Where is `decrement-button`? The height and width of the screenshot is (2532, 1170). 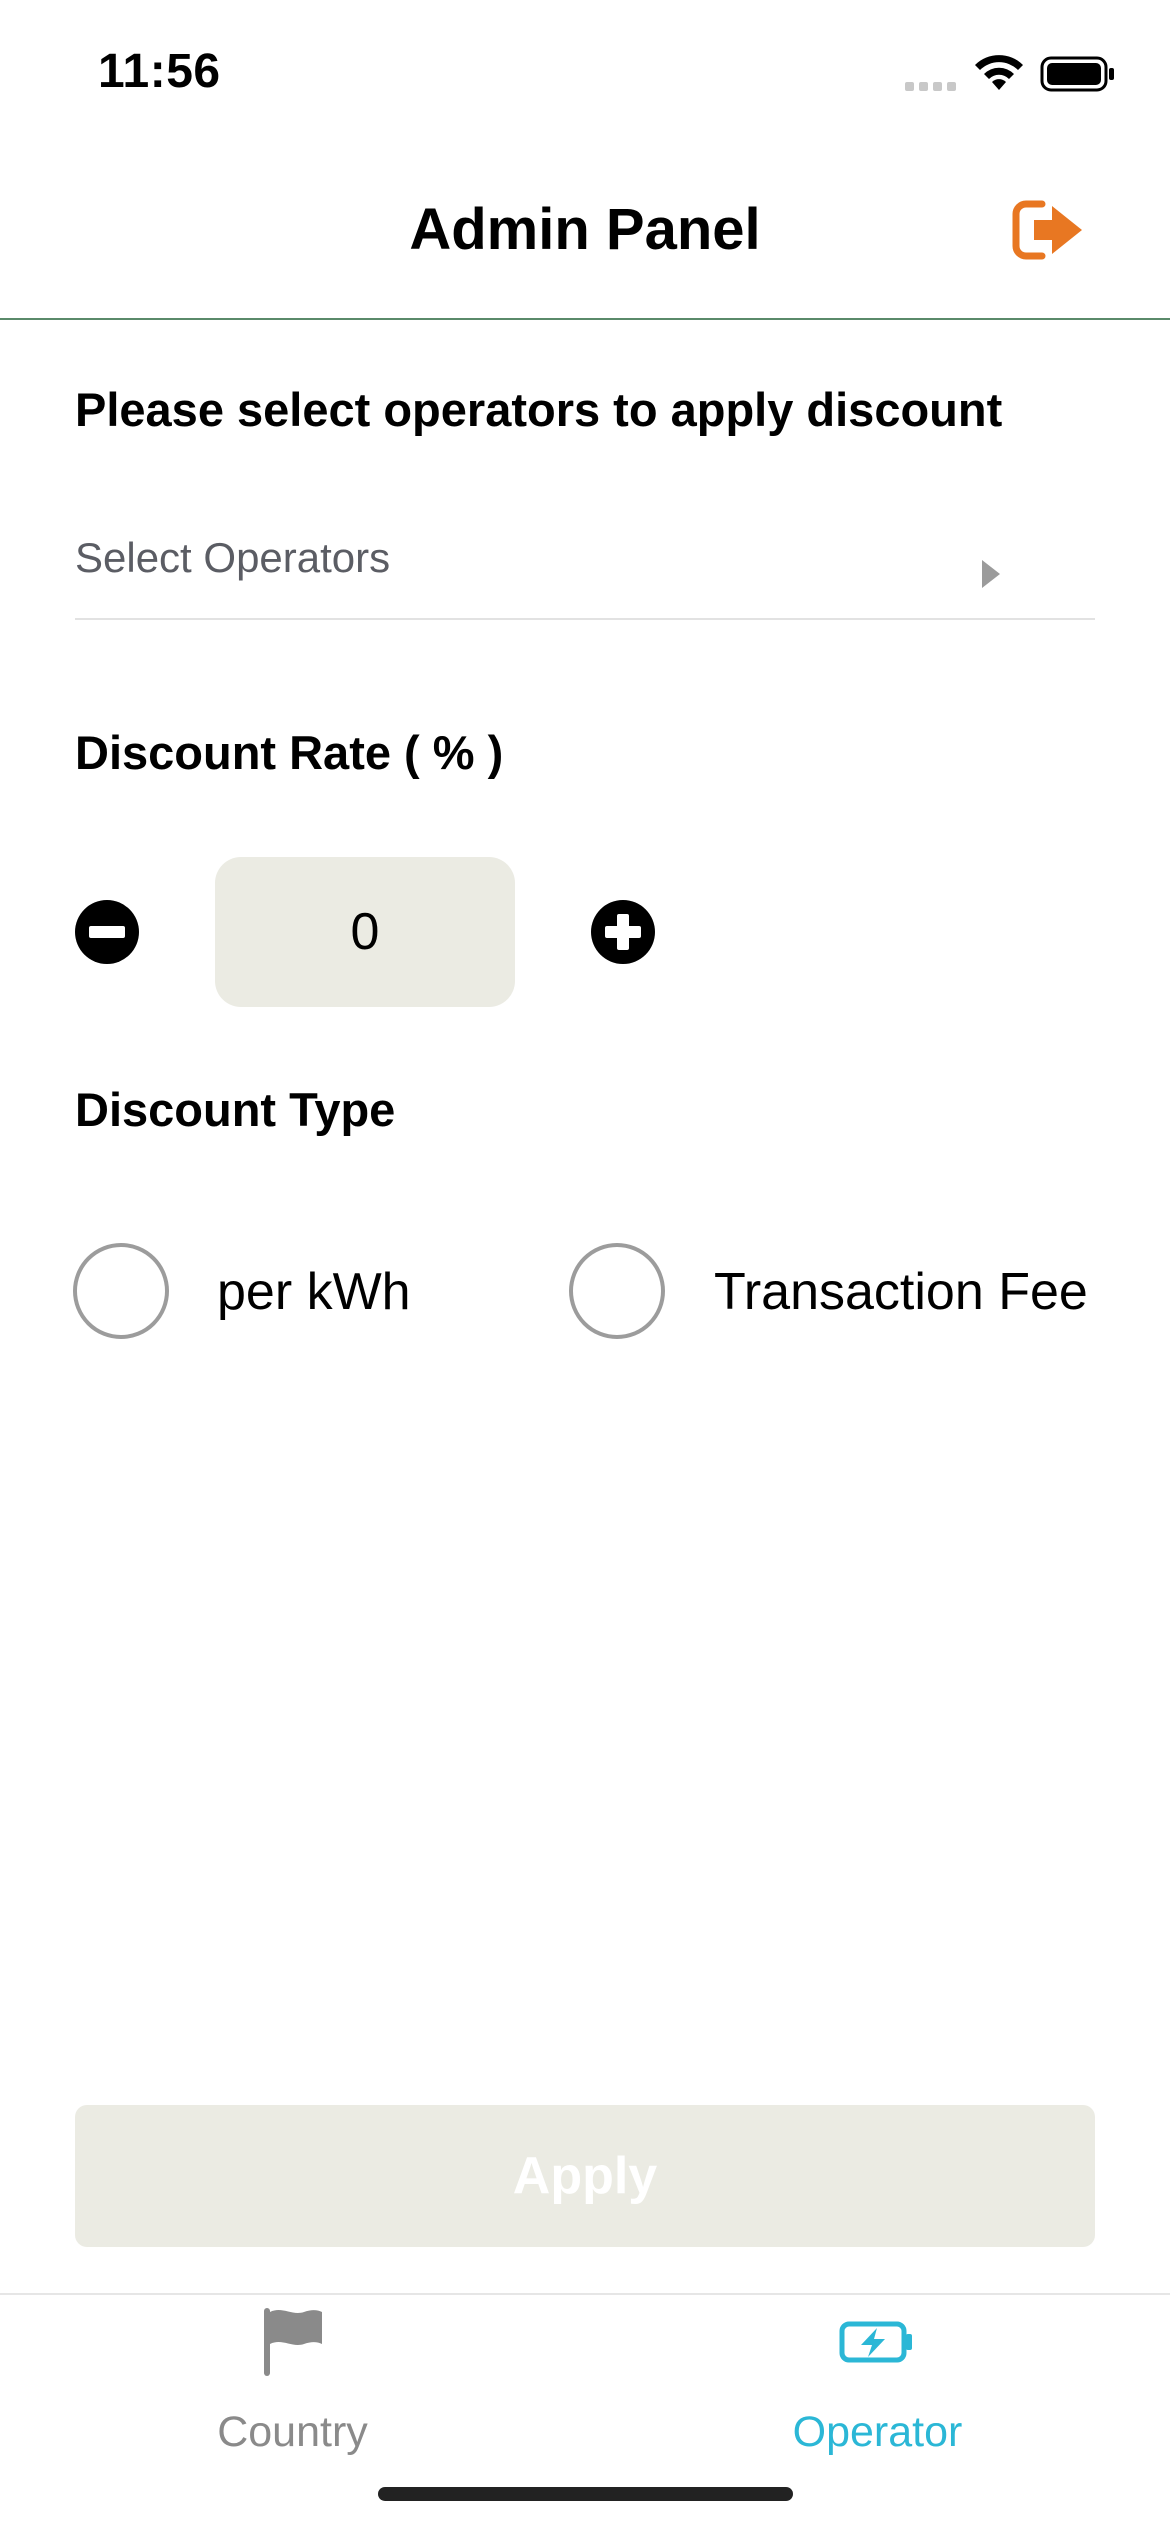
decrement-button is located at coordinates (107, 932).